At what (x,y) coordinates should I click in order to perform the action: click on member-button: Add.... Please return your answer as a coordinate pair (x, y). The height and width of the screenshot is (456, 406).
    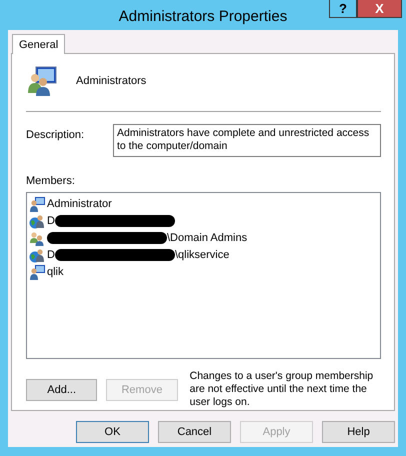
    Looking at the image, I should click on (62, 389).